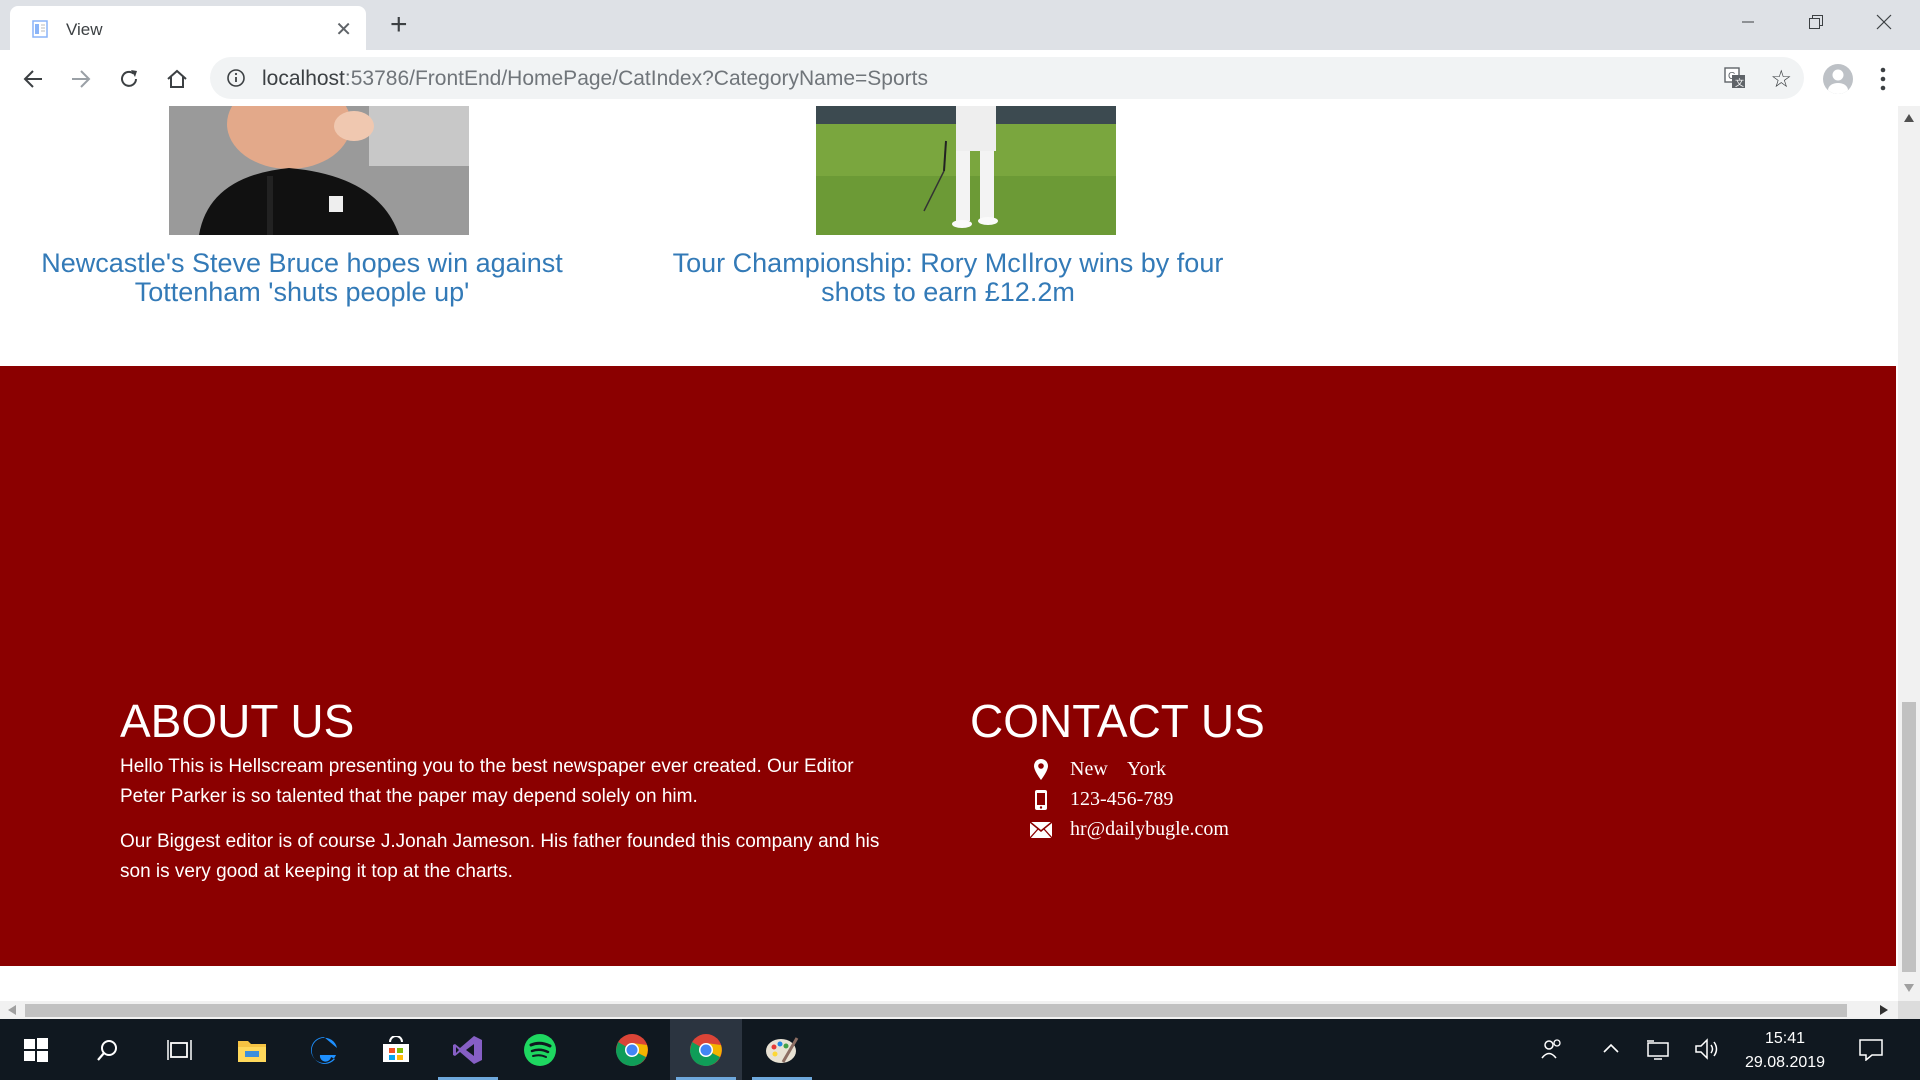 The height and width of the screenshot is (1080, 1920). I want to click on phone-icon, so click(1041, 800).